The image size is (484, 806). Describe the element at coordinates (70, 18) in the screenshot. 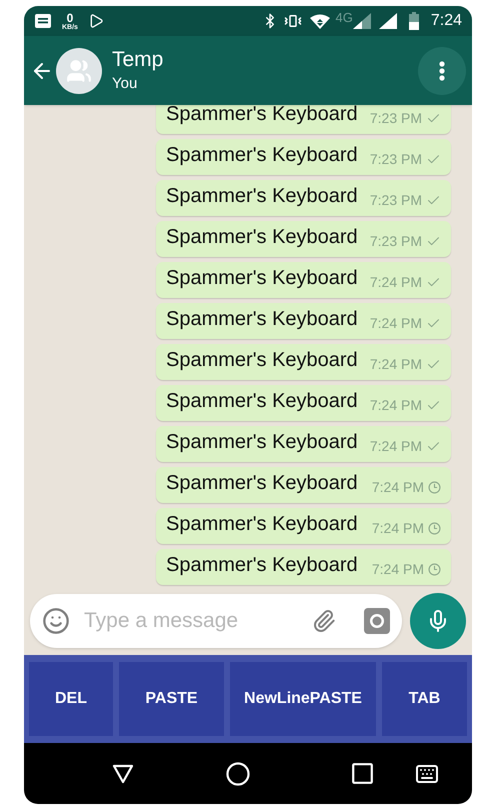

I see `speed-value: 0` at that location.